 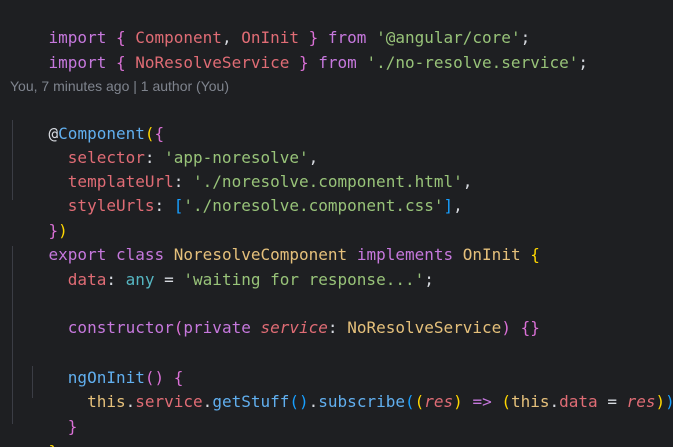 What do you see at coordinates (140, 279) in the screenshot?
I see `type-annotation: any` at bounding box center [140, 279].